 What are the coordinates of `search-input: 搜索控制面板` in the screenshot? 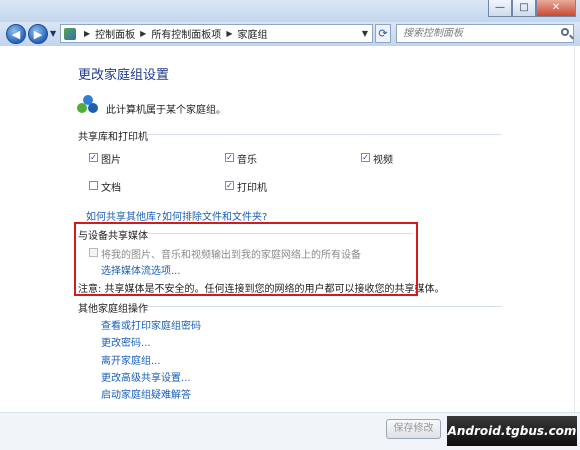 It's located at (485, 33).